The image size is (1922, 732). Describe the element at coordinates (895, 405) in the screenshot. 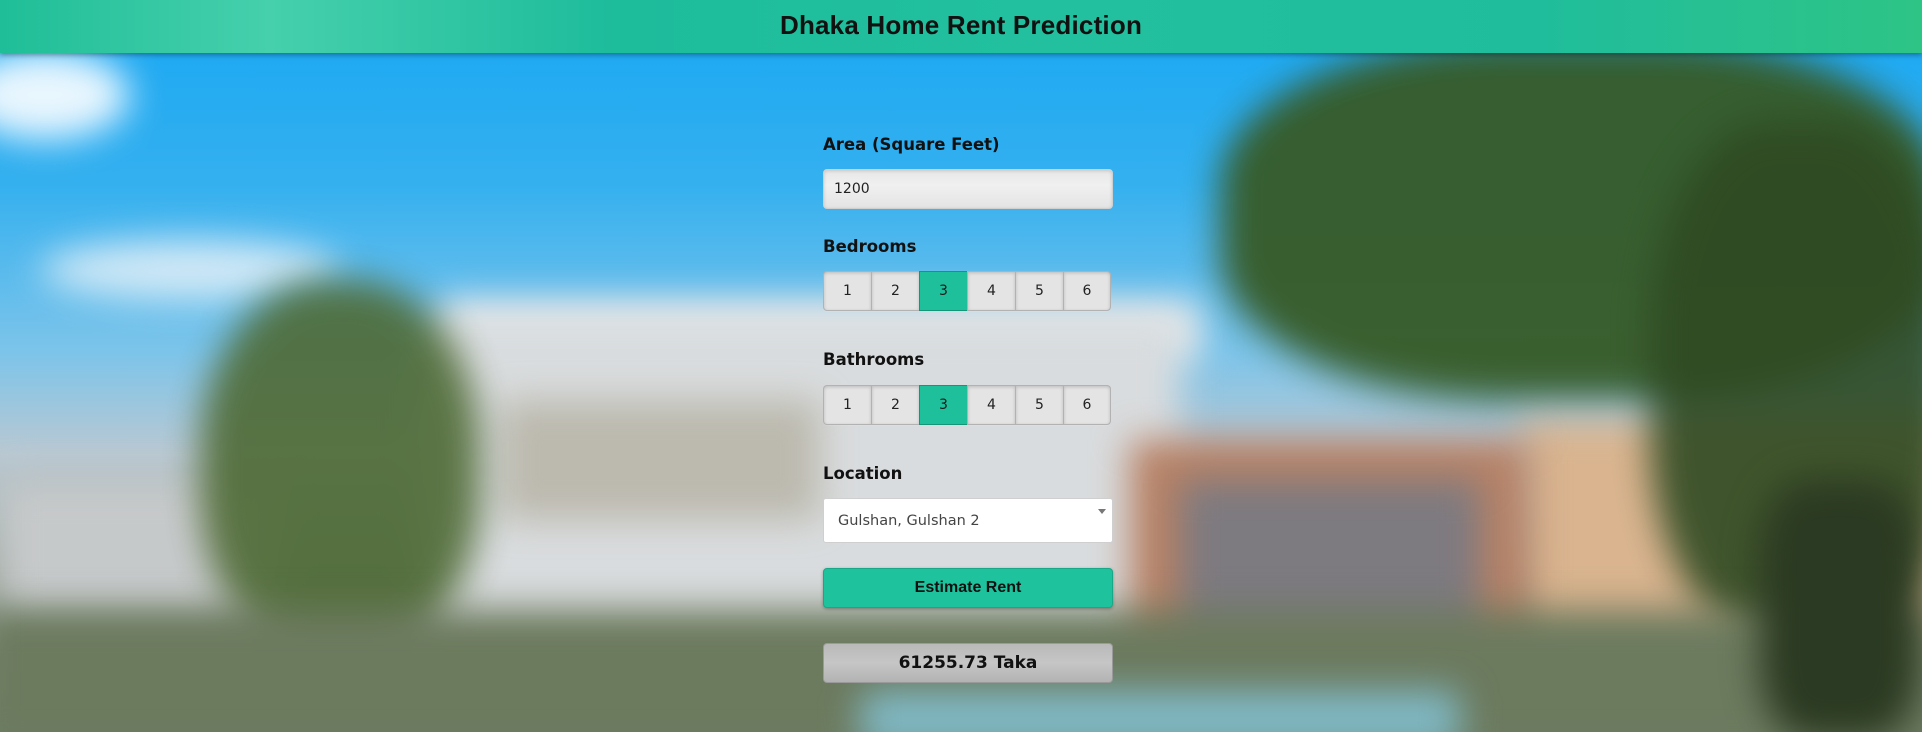

I see `bathrooms-option-2: 2` at that location.